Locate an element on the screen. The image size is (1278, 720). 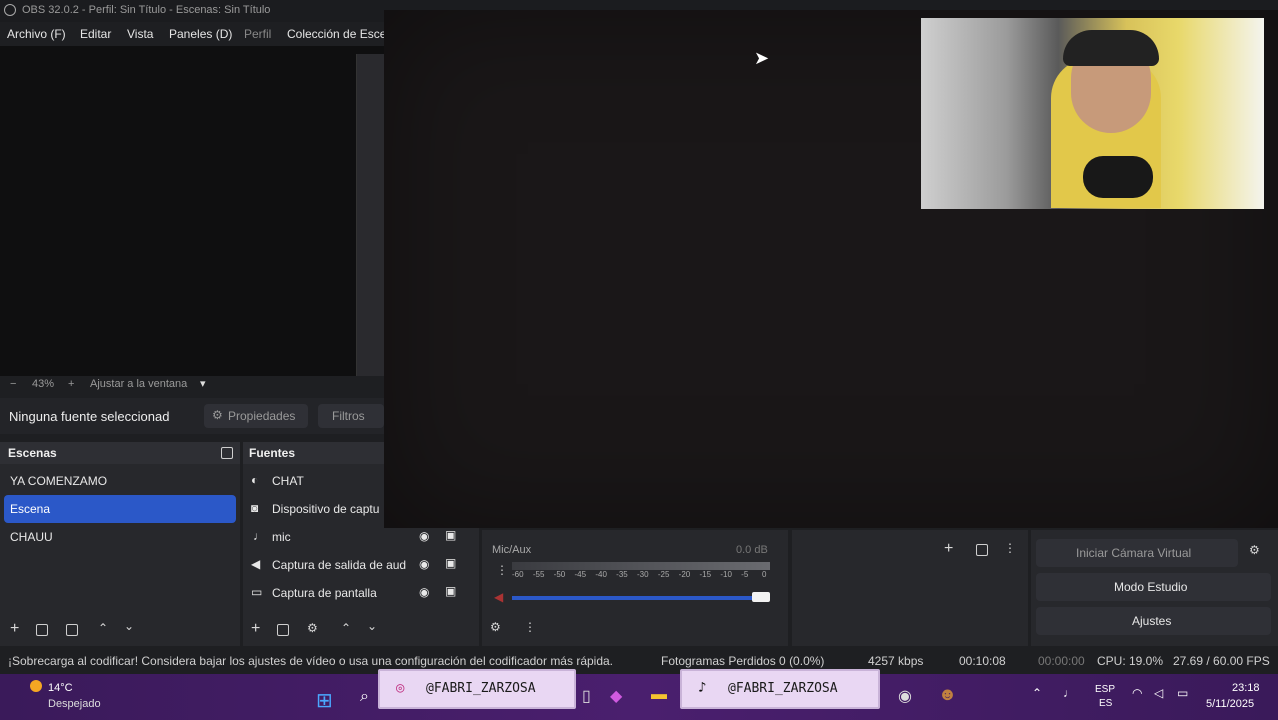
meter-tick-label: -45 is located at coordinates (580, 574).